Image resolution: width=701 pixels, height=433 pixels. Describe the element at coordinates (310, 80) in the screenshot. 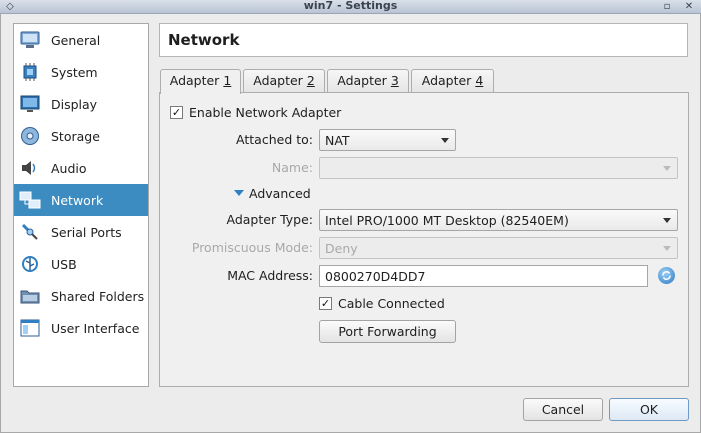

I see `tab-shortcut: 2` at that location.